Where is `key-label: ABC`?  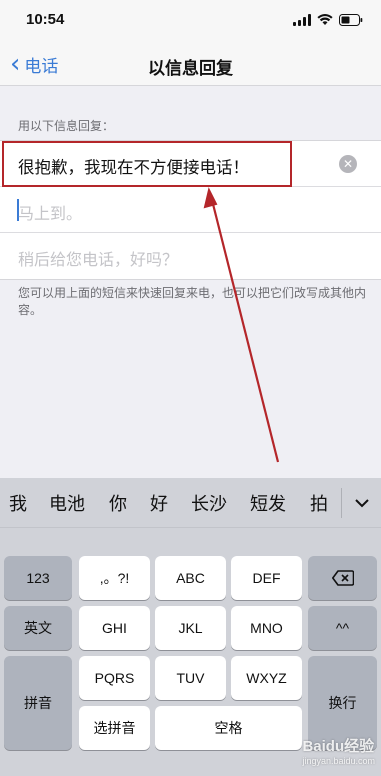
key-label: ABC is located at coordinates (190, 578).